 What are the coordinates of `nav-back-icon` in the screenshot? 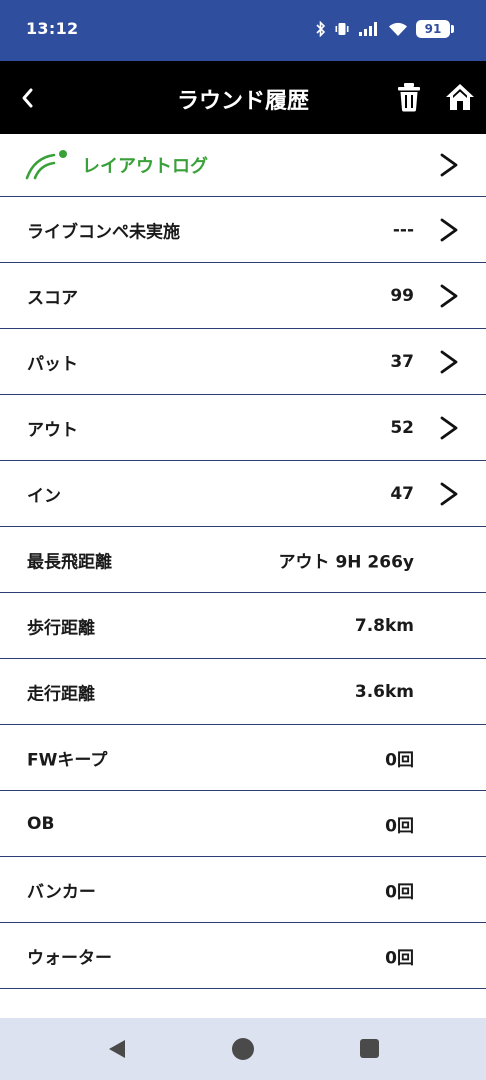 It's located at (117, 1049).